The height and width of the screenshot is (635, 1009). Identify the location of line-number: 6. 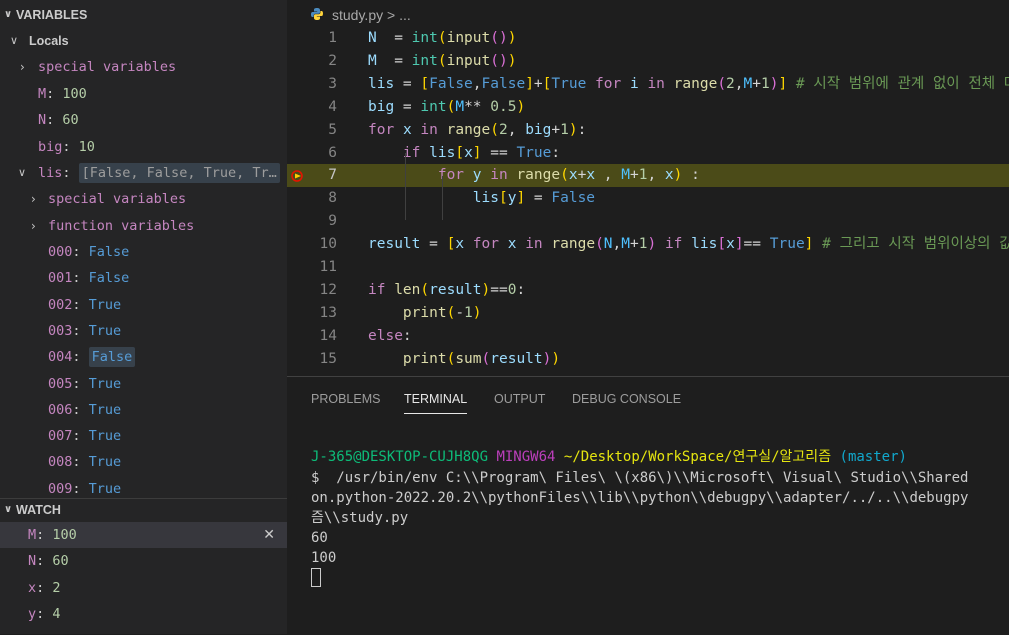
(332, 152).